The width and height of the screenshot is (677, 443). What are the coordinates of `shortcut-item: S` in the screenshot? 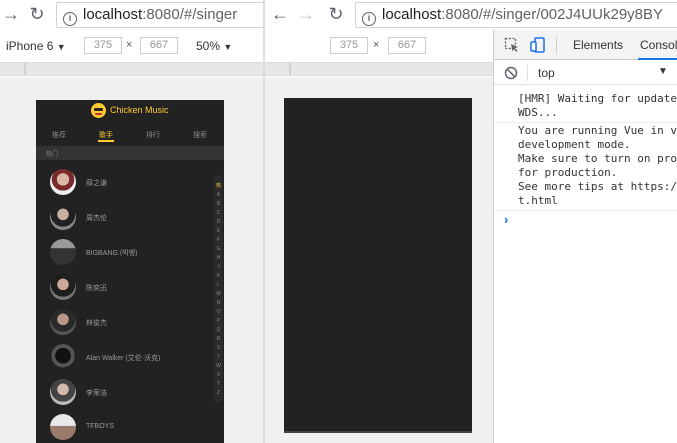 It's located at (218, 348).